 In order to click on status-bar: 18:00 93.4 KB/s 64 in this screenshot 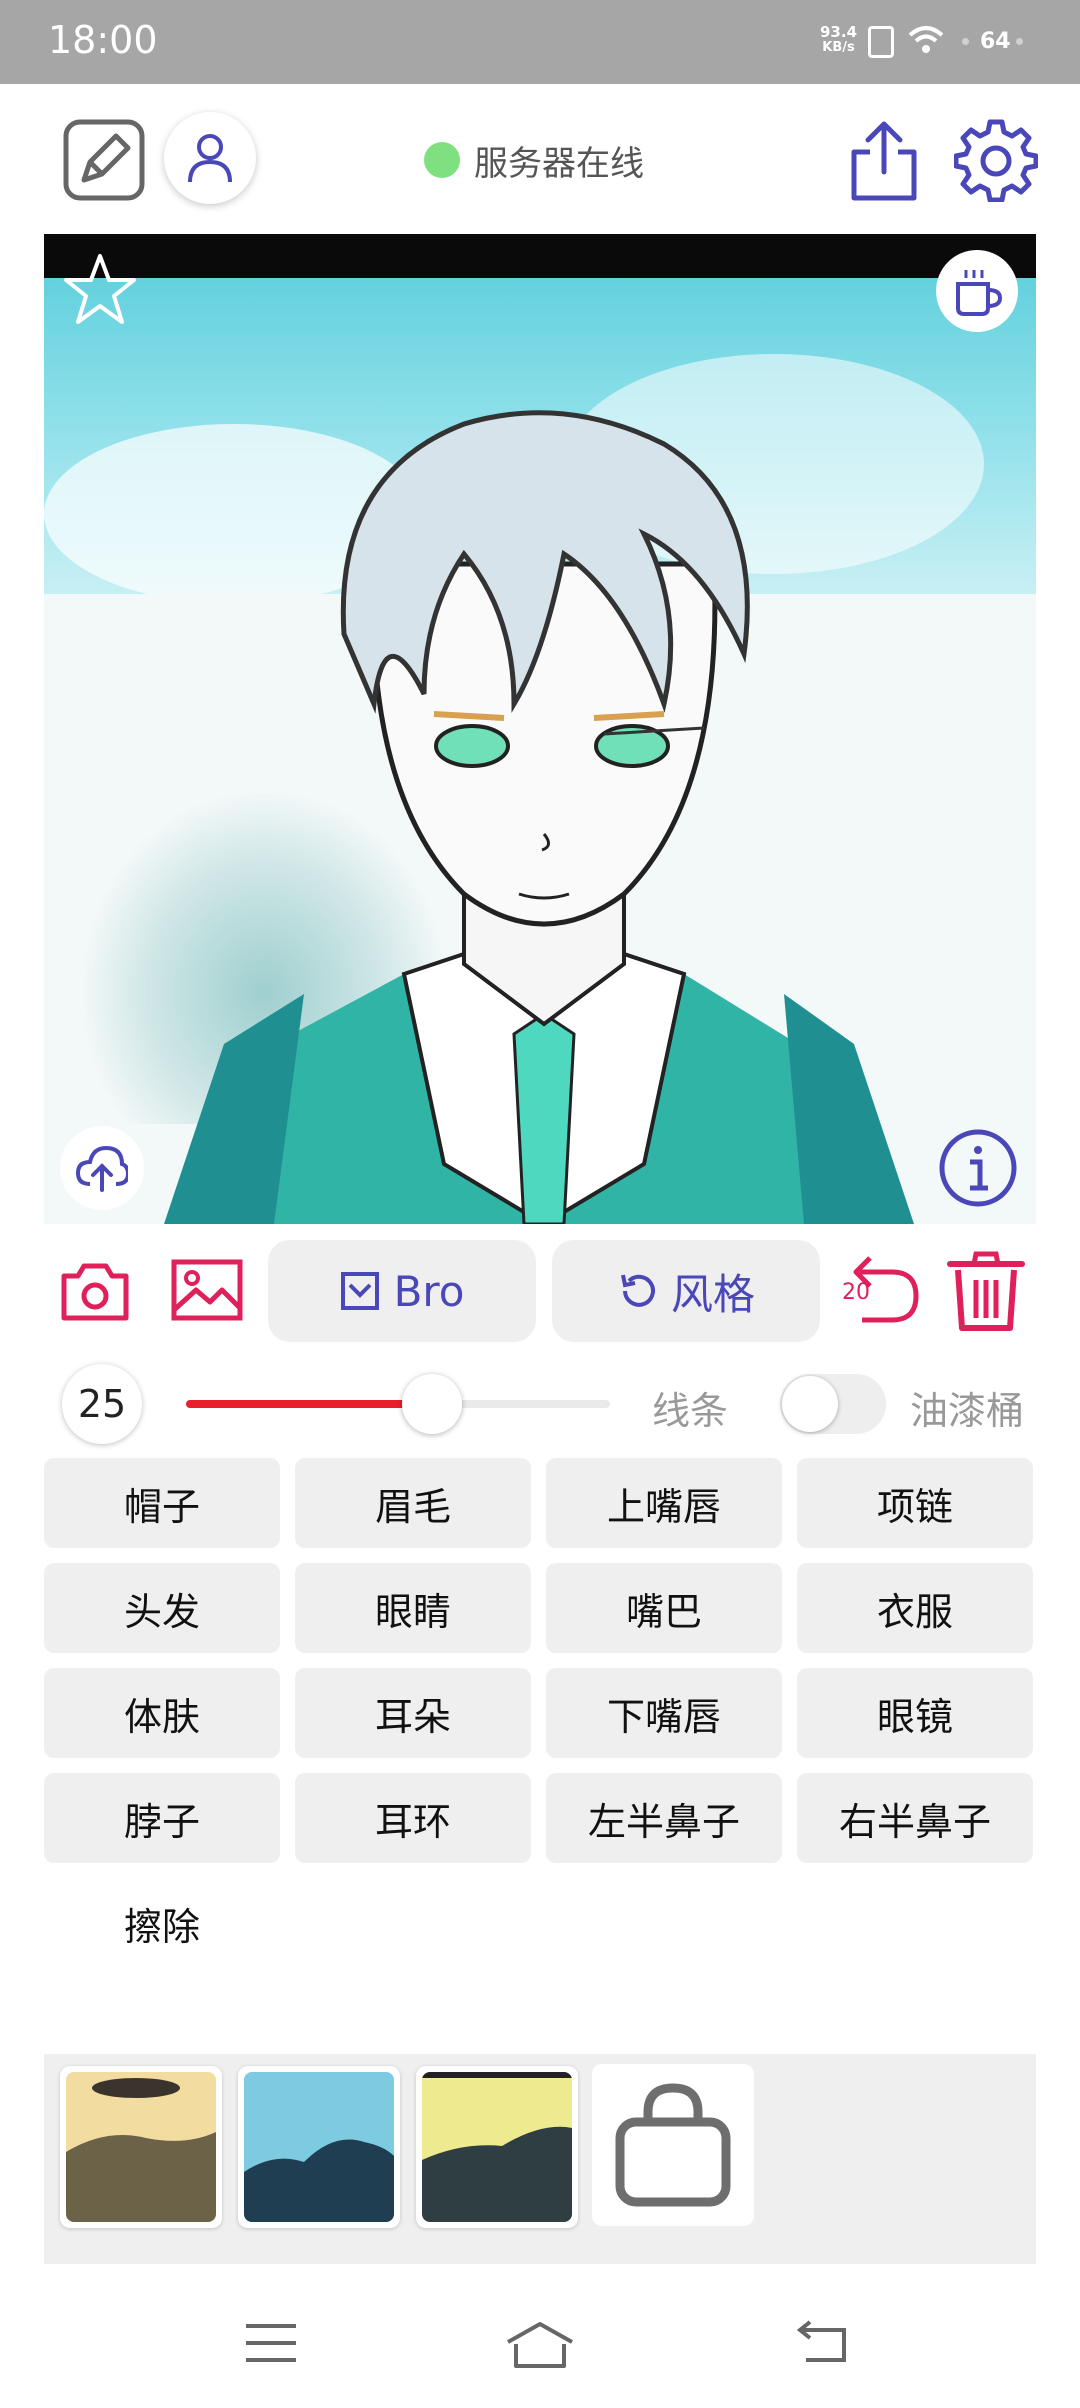, I will do `click(540, 42)`.